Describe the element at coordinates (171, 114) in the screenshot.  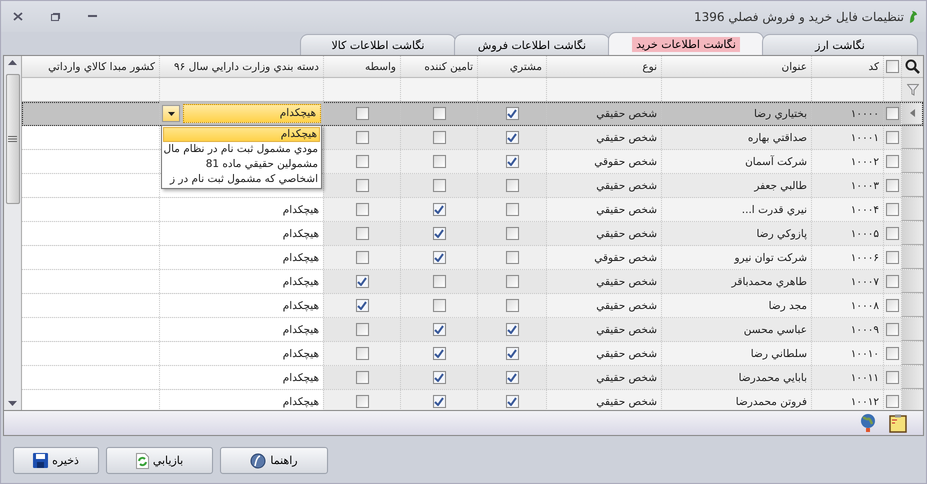
I see `dropdown-arrow-icon` at that location.